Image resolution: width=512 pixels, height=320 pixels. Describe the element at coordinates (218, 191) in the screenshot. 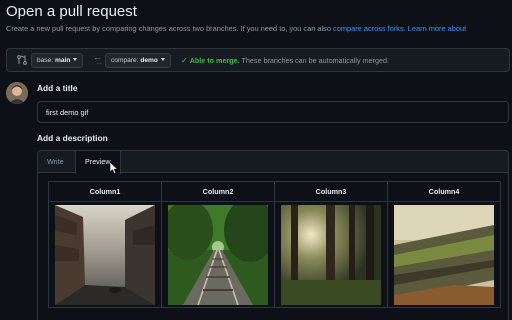

I see `table-header-cell: Column2` at that location.